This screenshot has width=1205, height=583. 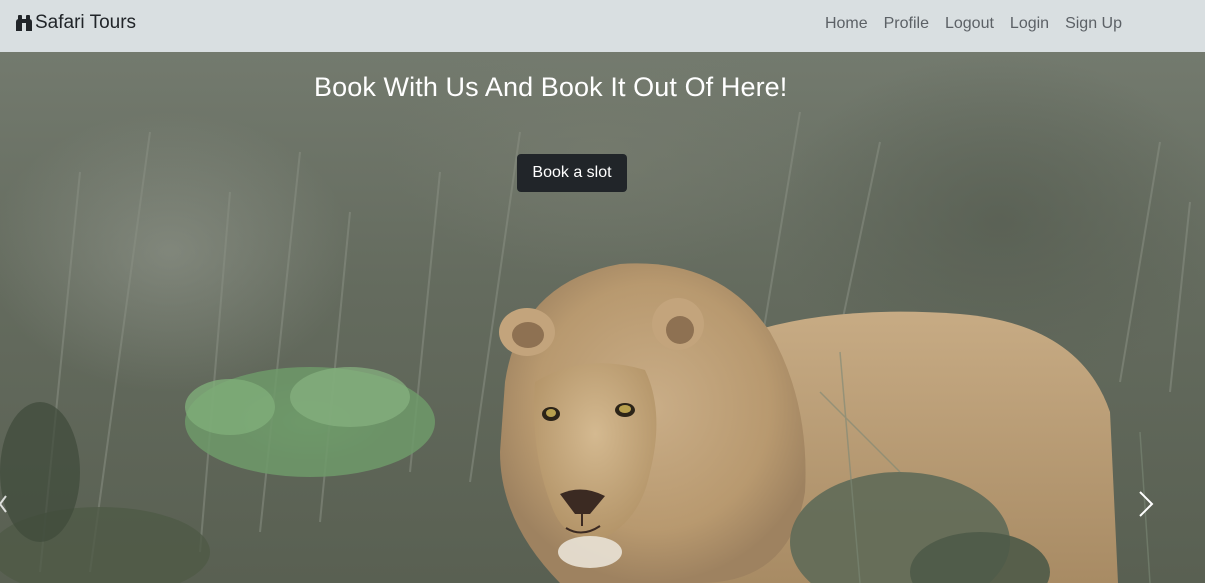 I want to click on carousel-next-button, so click(x=1146, y=504).